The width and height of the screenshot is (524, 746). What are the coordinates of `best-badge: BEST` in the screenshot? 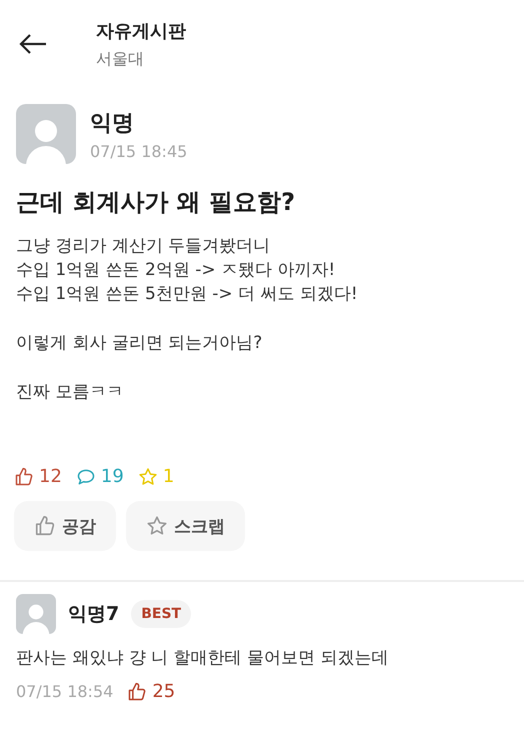 It's located at (161, 614).